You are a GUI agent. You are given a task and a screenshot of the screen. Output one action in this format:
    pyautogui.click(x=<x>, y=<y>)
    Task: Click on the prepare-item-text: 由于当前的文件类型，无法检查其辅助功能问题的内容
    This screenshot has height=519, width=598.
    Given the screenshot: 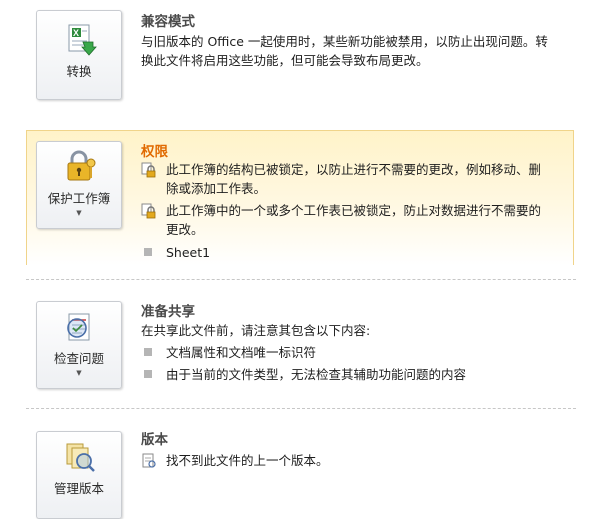 What is the action you would take?
    pyautogui.click(x=316, y=374)
    